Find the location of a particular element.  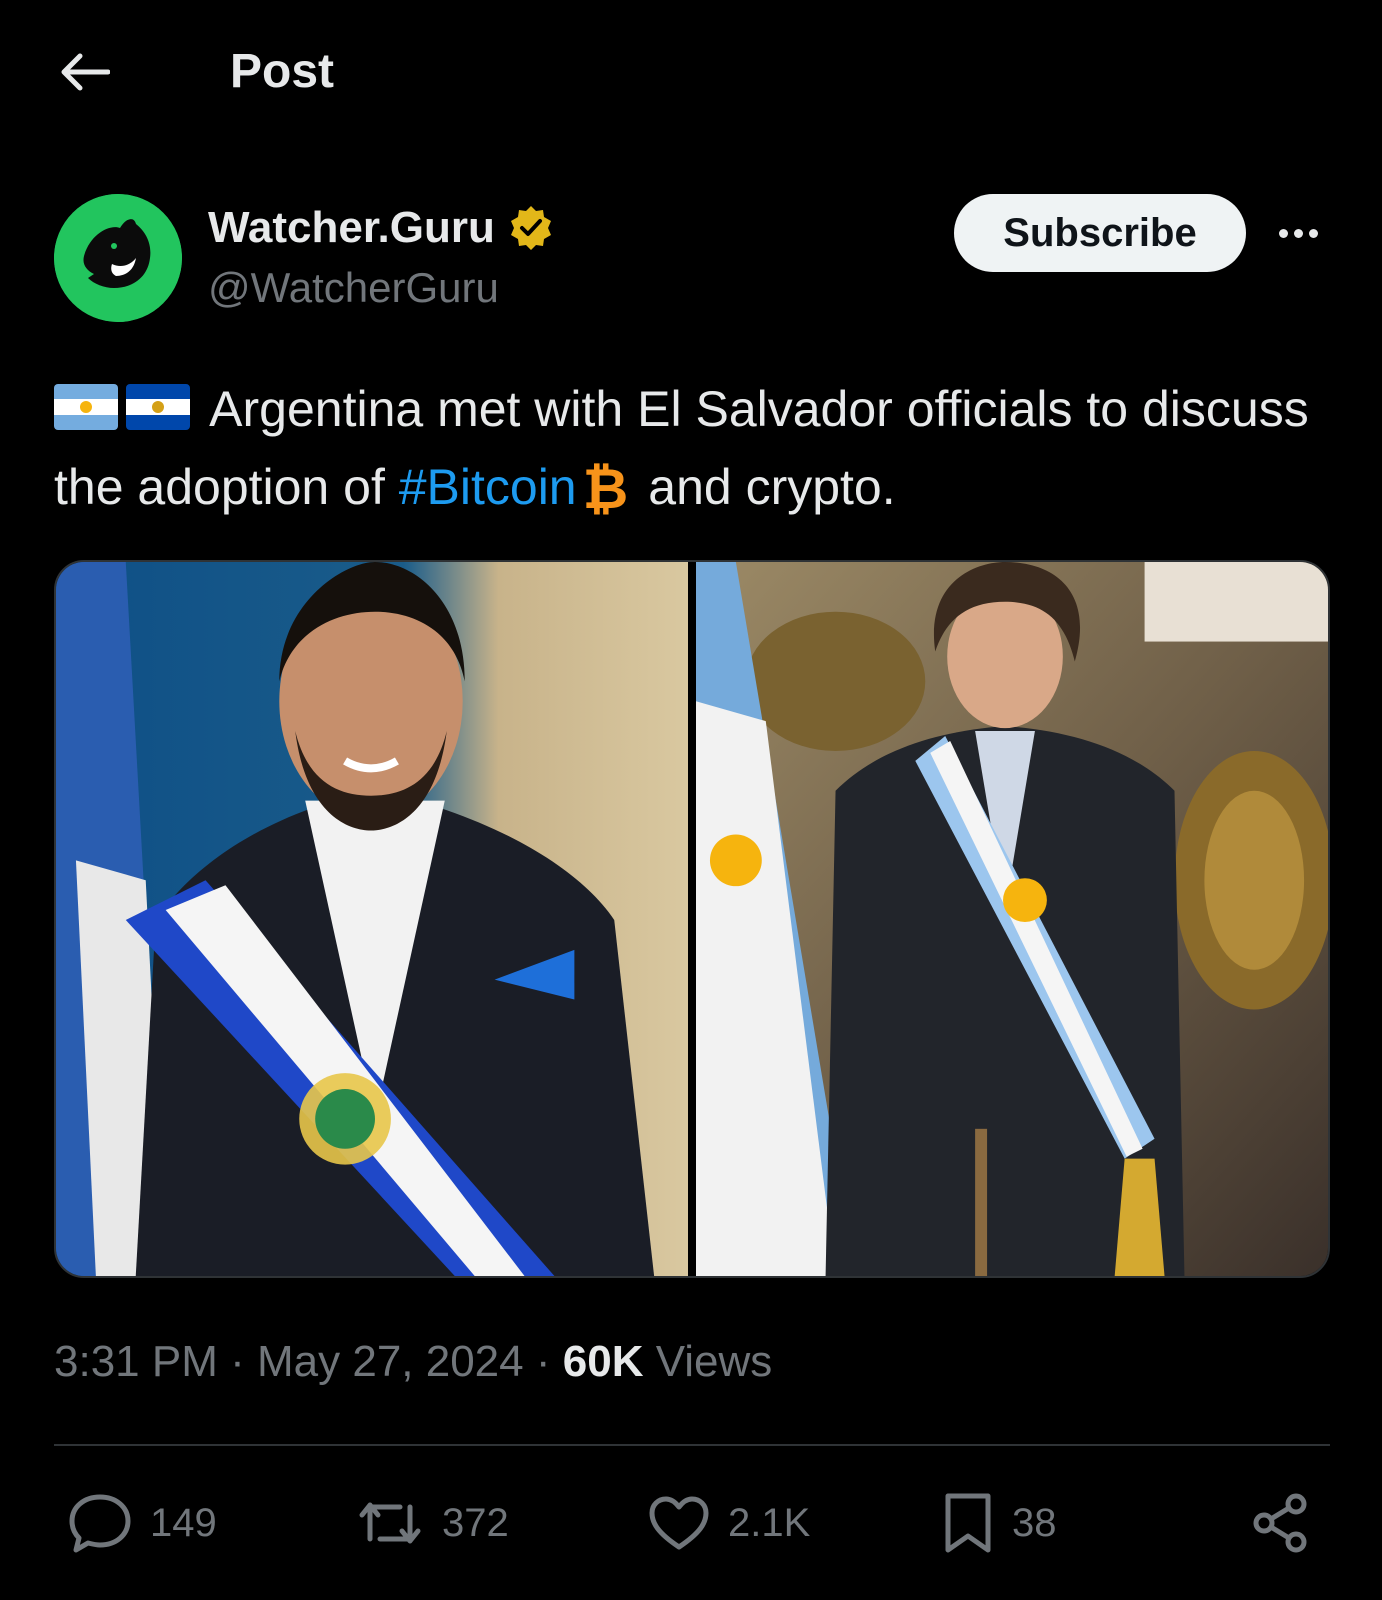

back-button is located at coordinates (84, 72).